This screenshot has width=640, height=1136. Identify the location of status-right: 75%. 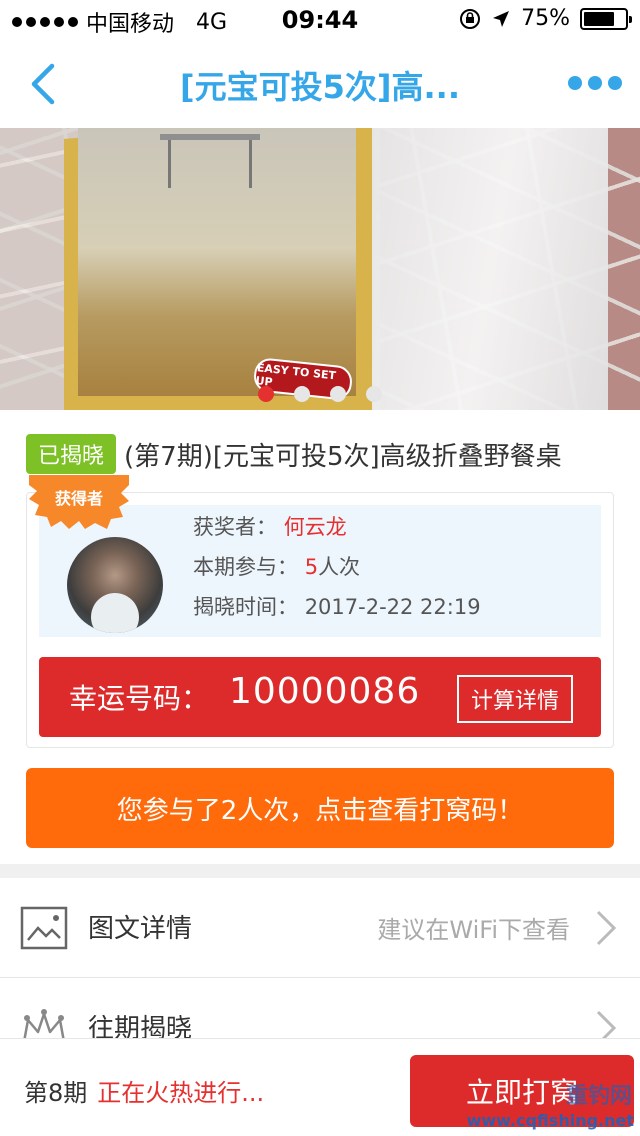
(545, 18).